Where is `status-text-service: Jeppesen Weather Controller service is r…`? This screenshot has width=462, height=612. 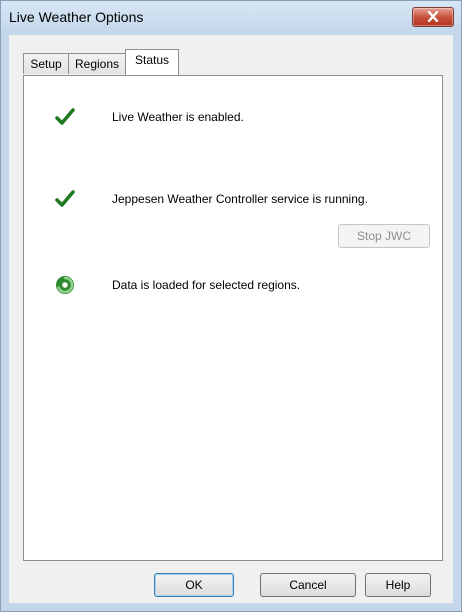 status-text-service: Jeppesen Weather Controller service is r… is located at coordinates (240, 199).